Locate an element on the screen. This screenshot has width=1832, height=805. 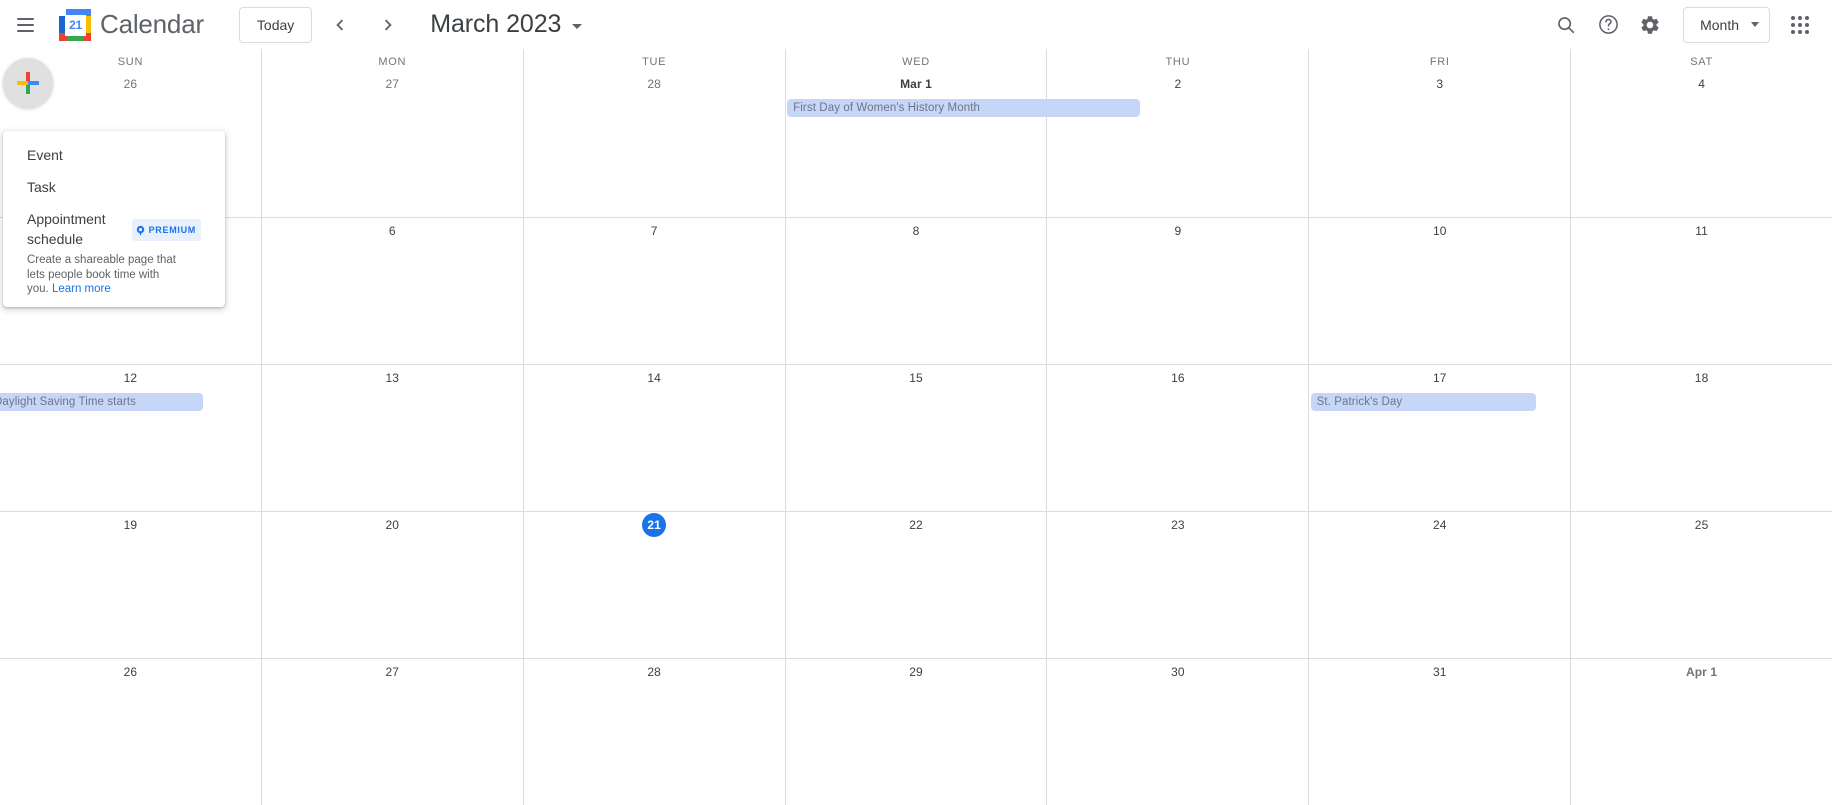
day-cell: 23 is located at coordinates (1177, 585).